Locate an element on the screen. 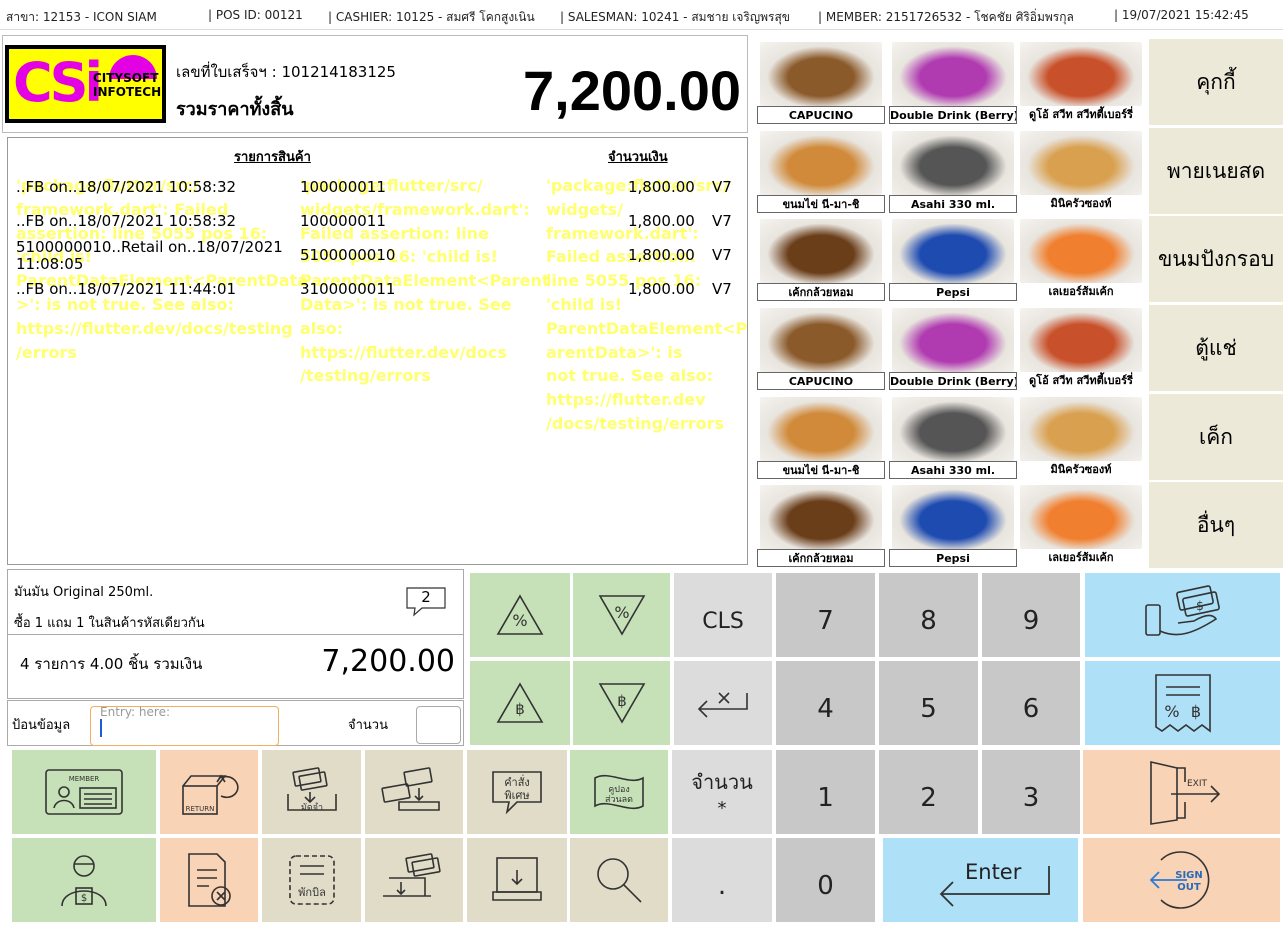 The height and width of the screenshot is (930, 1283). baht-markdown-button: ฿ is located at coordinates (621, 703).